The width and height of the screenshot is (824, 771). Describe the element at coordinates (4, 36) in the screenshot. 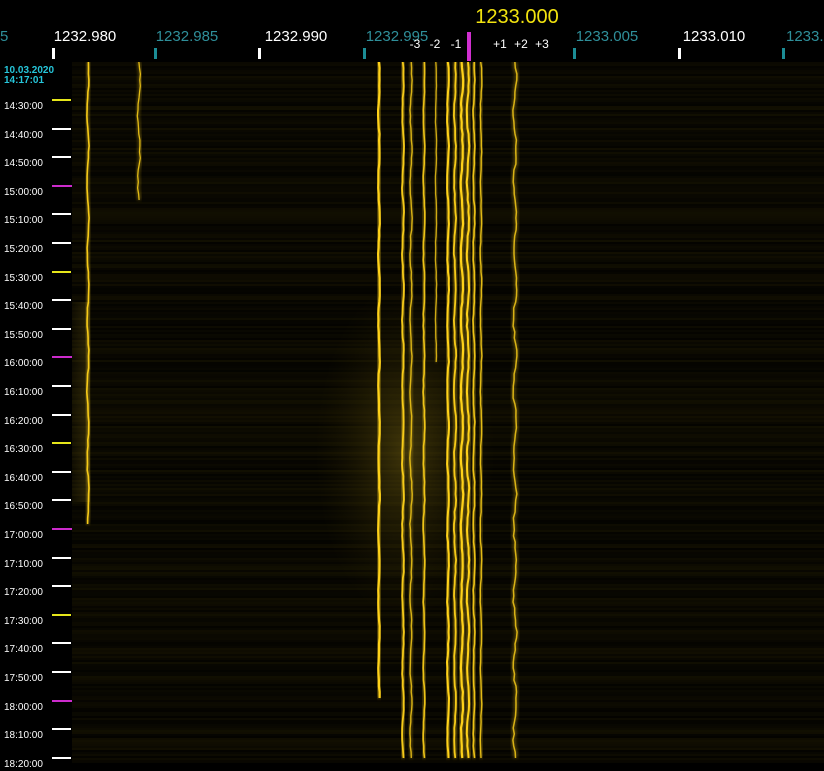

I see `frequency-label: 5` at that location.